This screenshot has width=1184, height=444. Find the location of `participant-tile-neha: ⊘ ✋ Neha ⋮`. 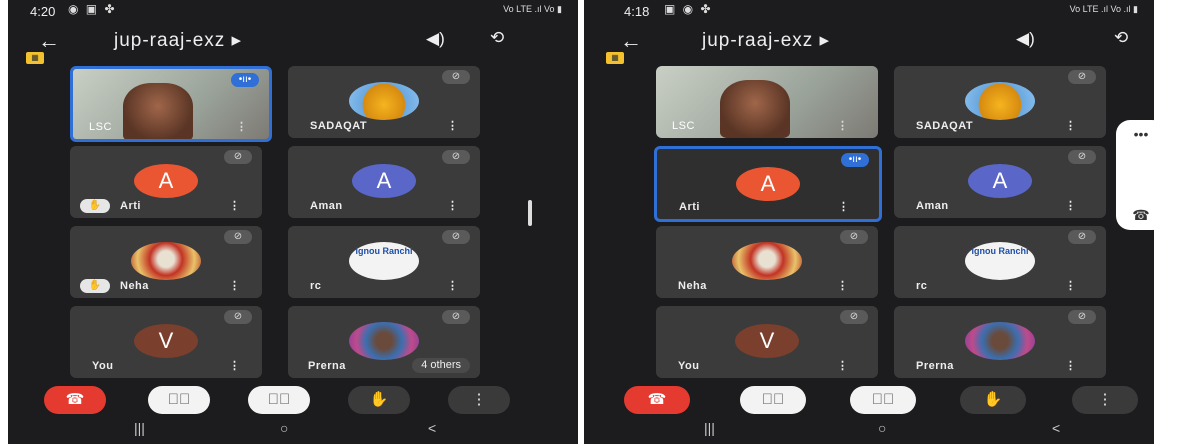

participant-tile-neha: ⊘ ✋ Neha ⋮ is located at coordinates (166, 262).